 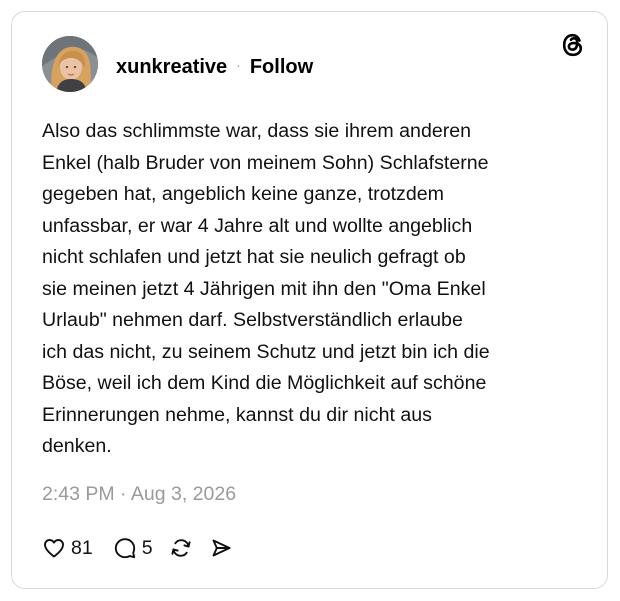 What do you see at coordinates (67, 548) in the screenshot?
I see `like-button: 81` at bounding box center [67, 548].